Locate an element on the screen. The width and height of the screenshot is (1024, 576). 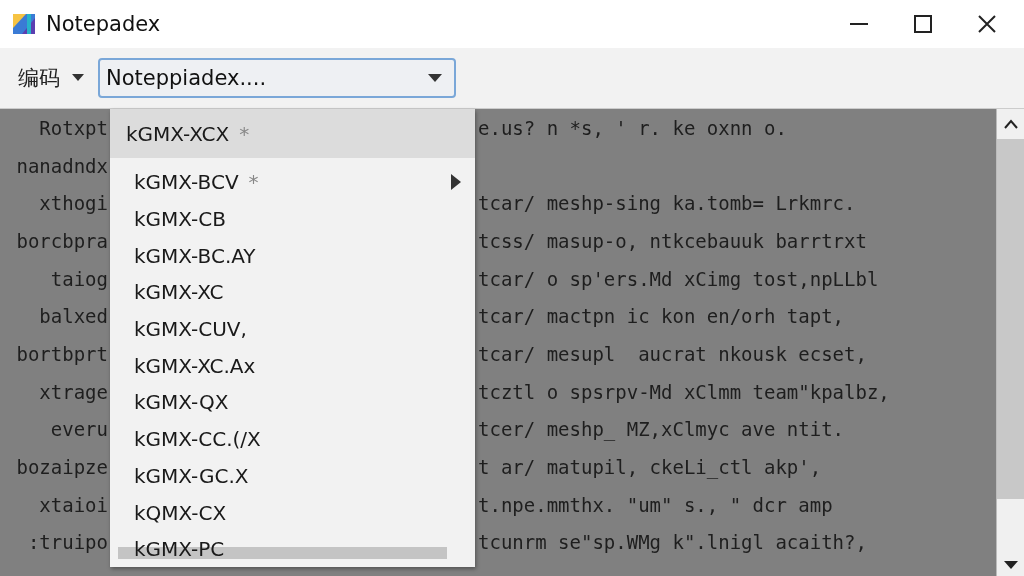
window-title: Notepadex is located at coordinates (104, 24).